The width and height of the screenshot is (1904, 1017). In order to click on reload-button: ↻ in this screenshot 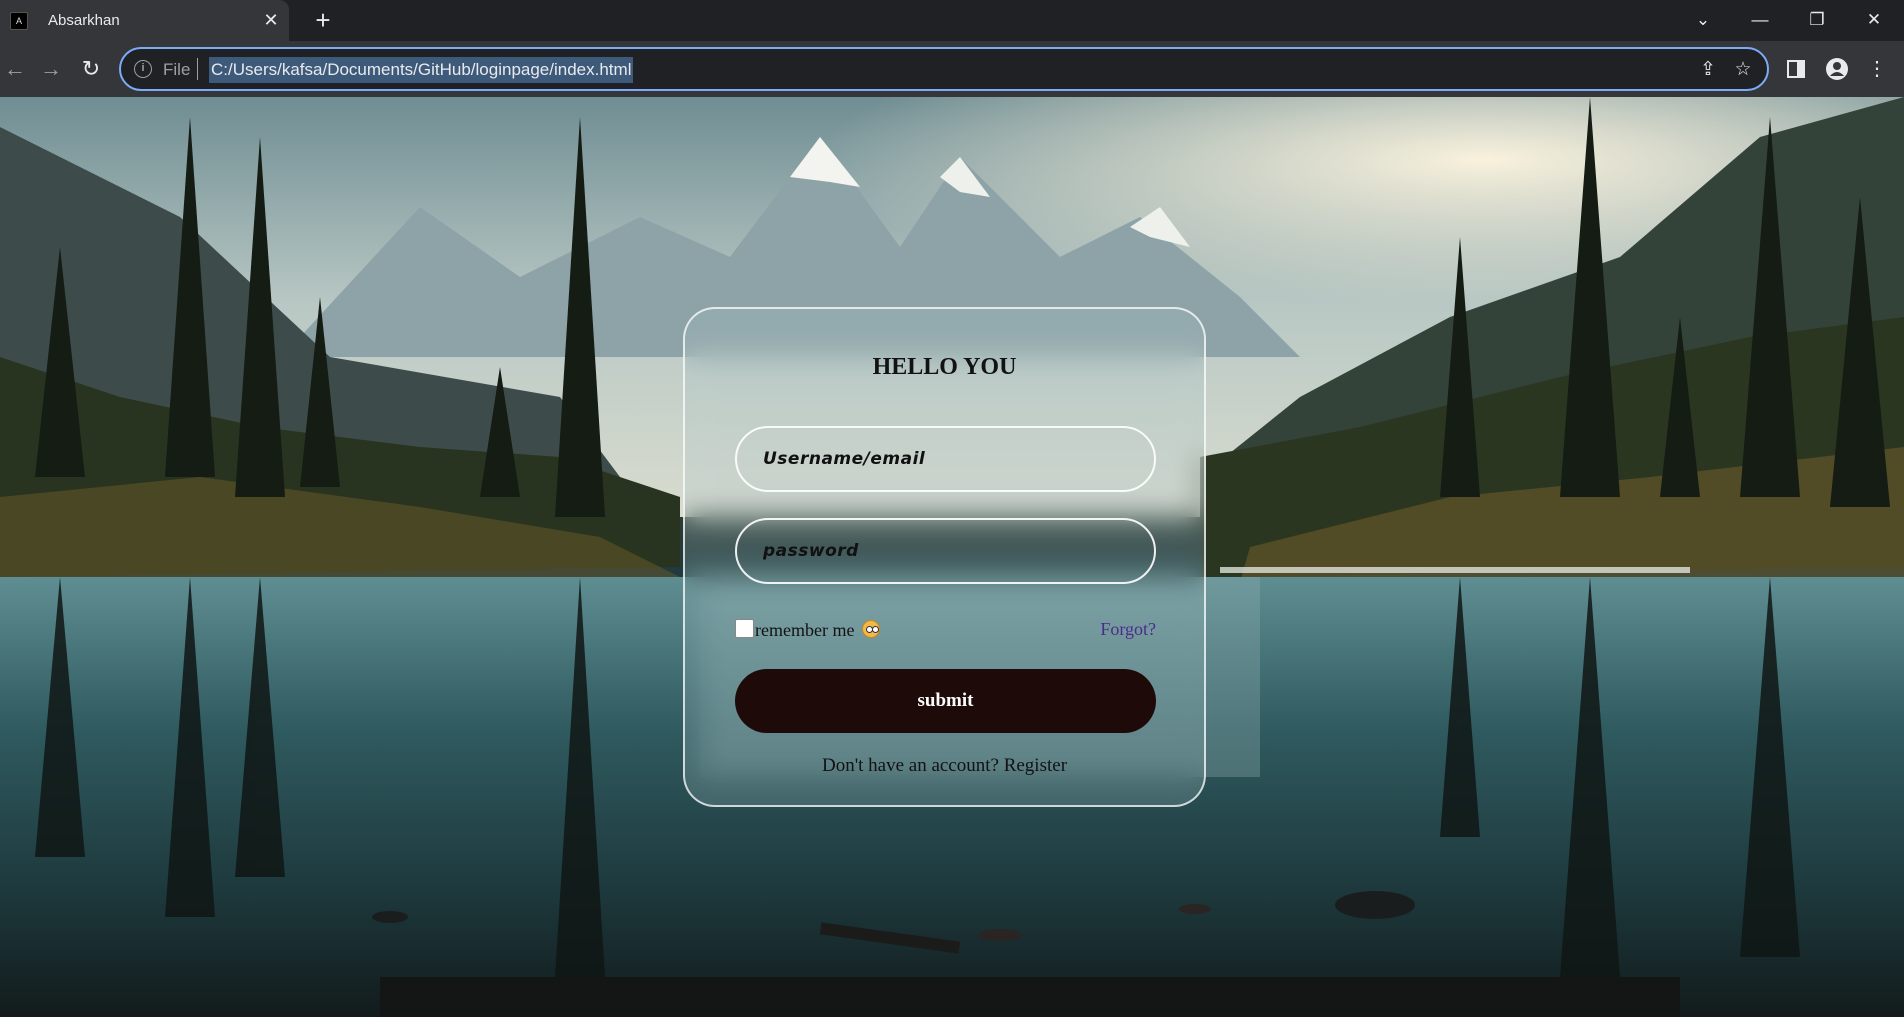, I will do `click(91, 69)`.